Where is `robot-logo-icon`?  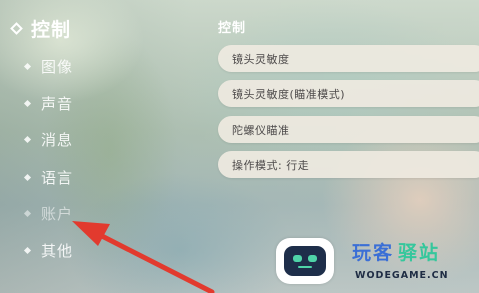
robot-logo-icon is located at coordinates (305, 261).